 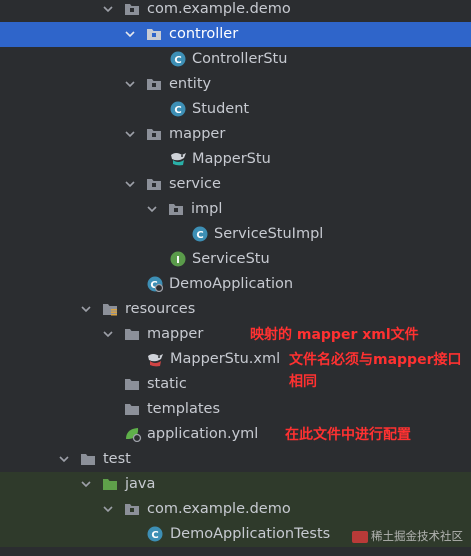 I want to click on java-interface-icon: I, so click(x=178, y=259).